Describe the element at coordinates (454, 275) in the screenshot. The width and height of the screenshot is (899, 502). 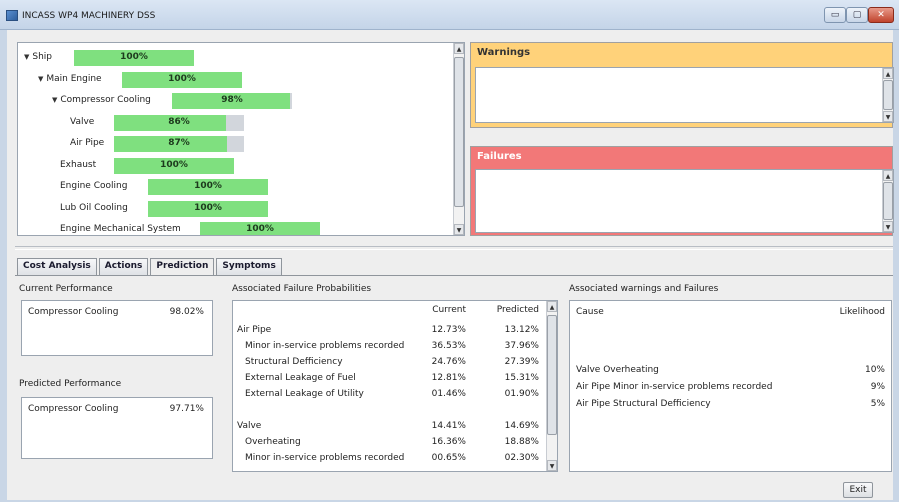
I see `tab-underline` at that location.